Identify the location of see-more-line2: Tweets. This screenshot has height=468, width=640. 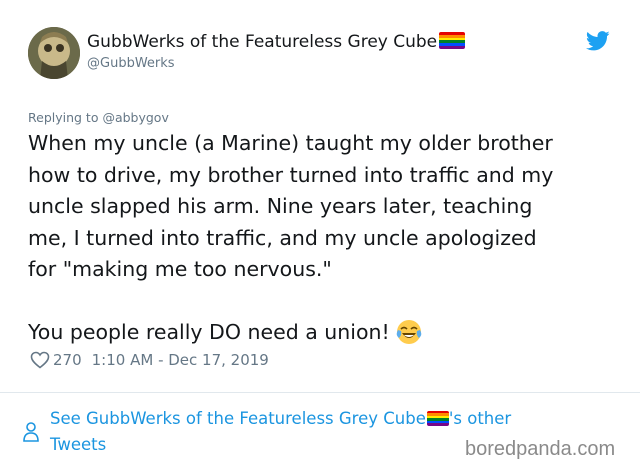
(280, 445).